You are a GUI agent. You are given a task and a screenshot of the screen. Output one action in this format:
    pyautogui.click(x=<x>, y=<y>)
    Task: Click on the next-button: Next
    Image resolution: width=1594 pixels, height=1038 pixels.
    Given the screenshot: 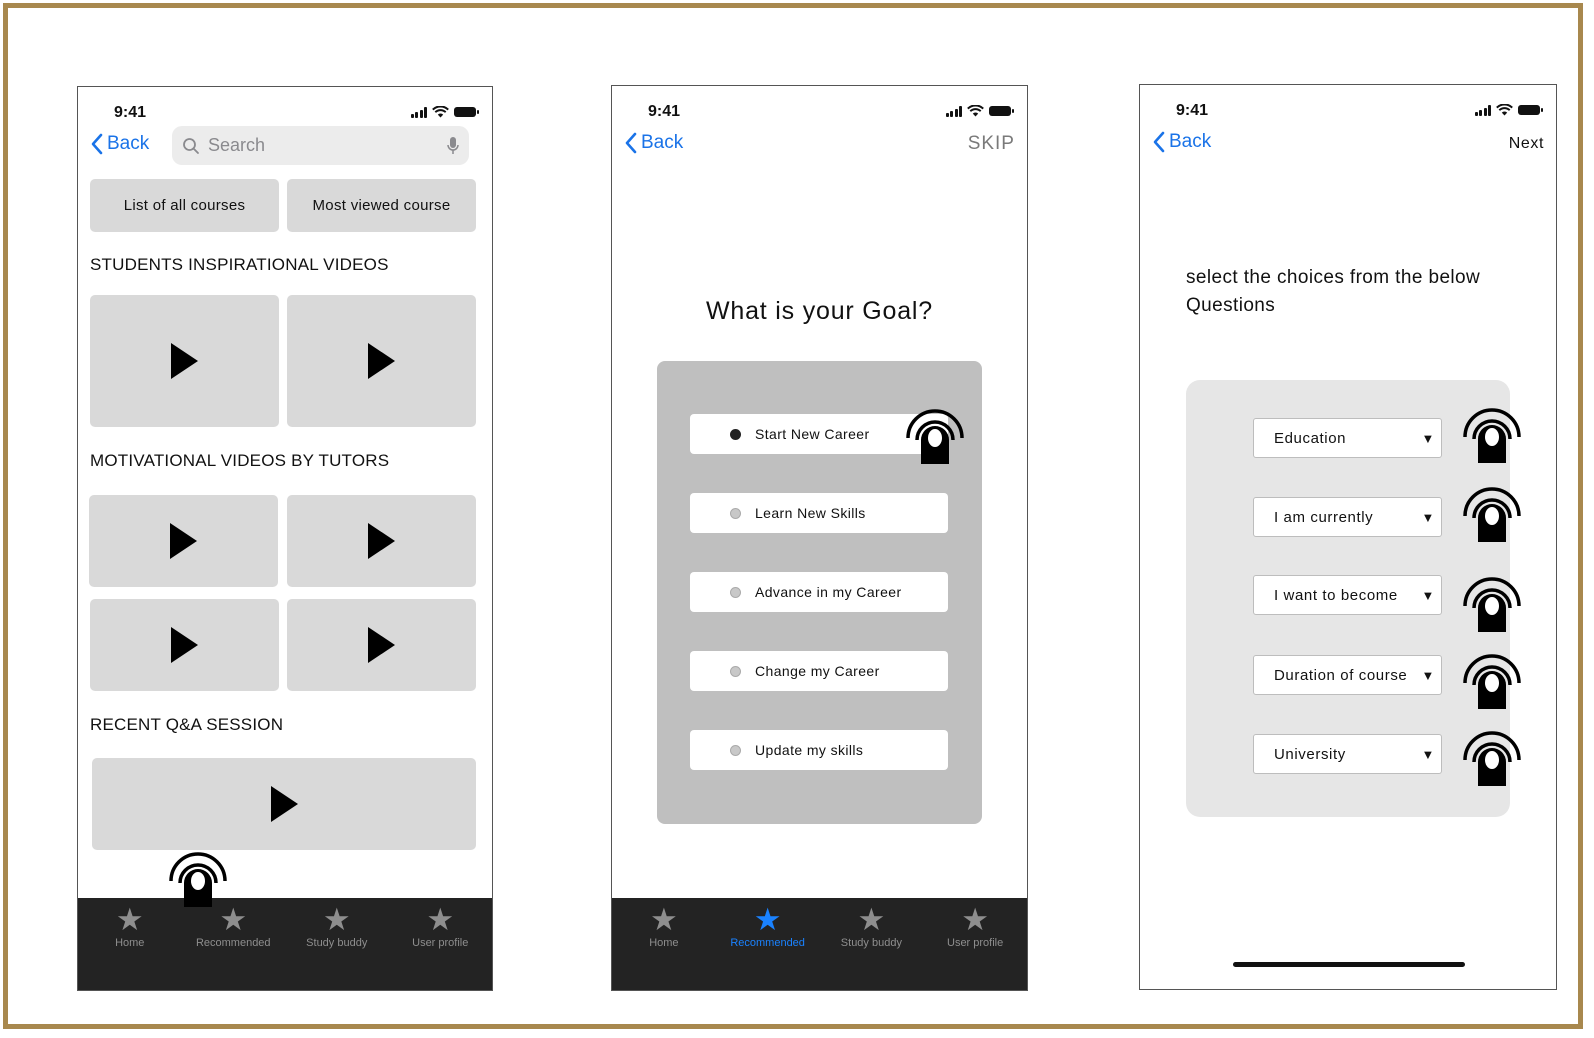 What is the action you would take?
    pyautogui.click(x=1526, y=144)
    